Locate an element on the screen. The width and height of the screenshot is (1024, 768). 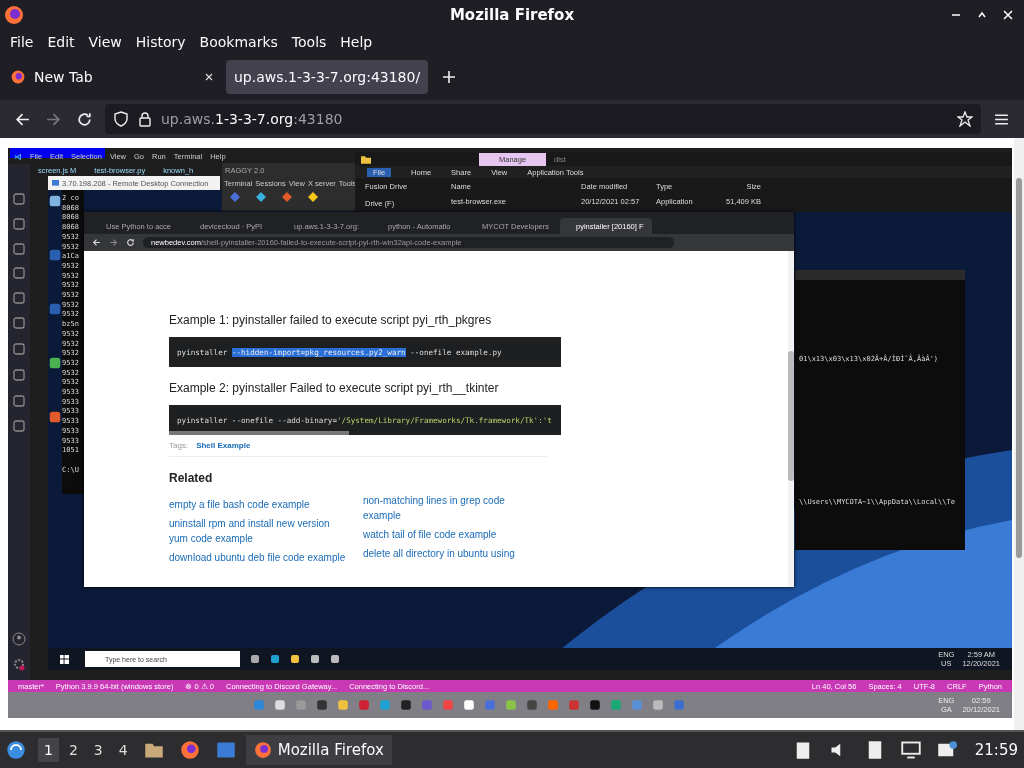
monitor-icon is located at coordinates (910, 750).